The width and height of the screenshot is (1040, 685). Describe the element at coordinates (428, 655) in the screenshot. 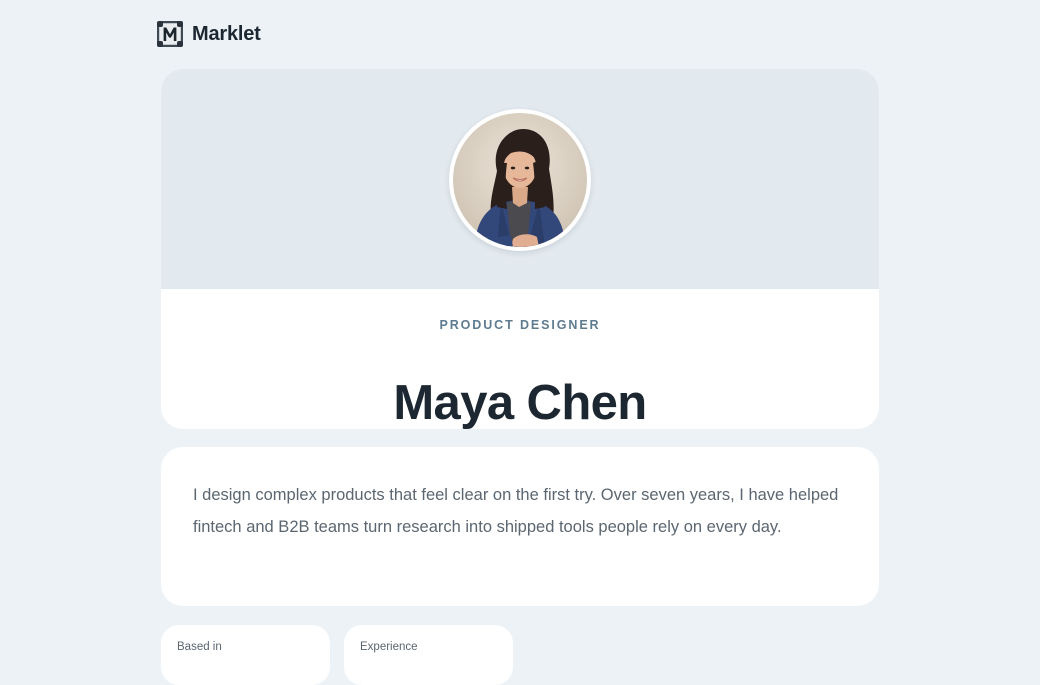

I see `fact-card-experience: Experience` at that location.